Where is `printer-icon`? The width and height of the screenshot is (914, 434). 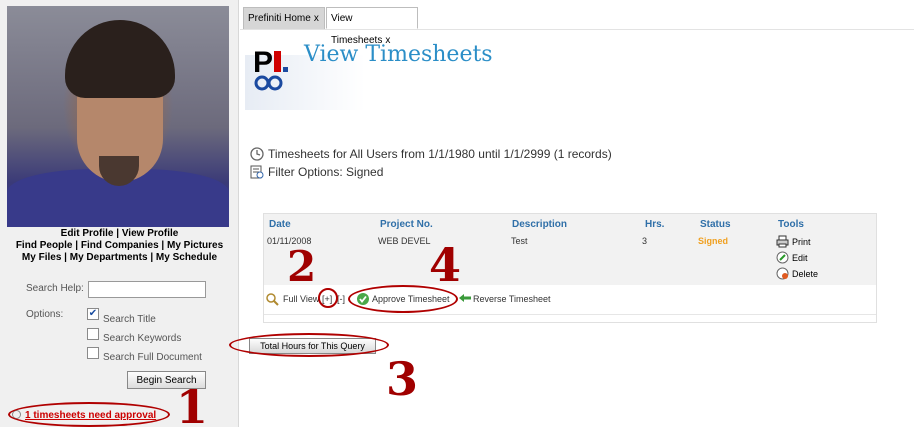 printer-icon is located at coordinates (782, 241).